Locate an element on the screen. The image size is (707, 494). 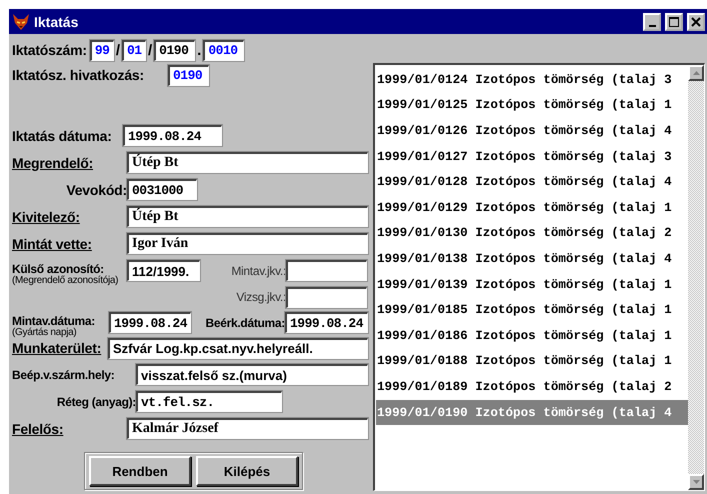
field-label: Mintav.dátuma: is located at coordinates (54, 321).